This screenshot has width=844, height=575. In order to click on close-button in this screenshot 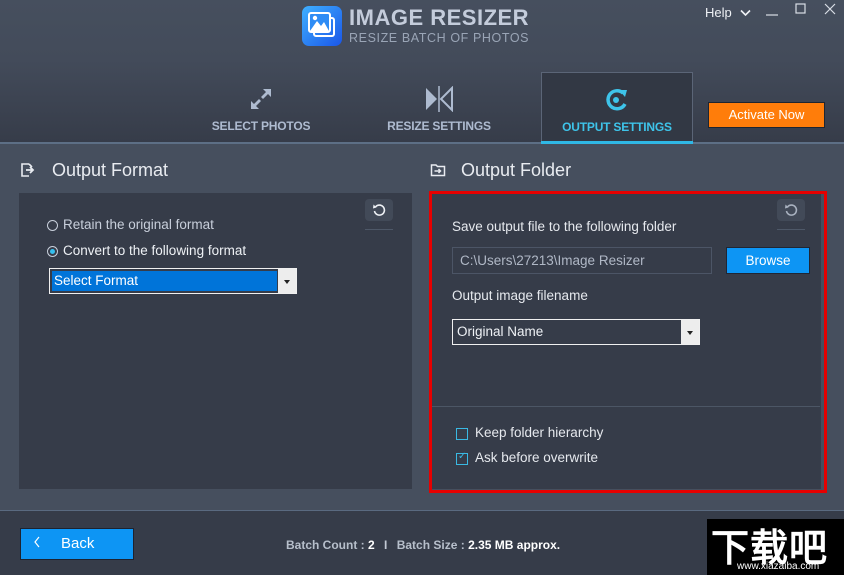, I will do `click(830, 11)`.